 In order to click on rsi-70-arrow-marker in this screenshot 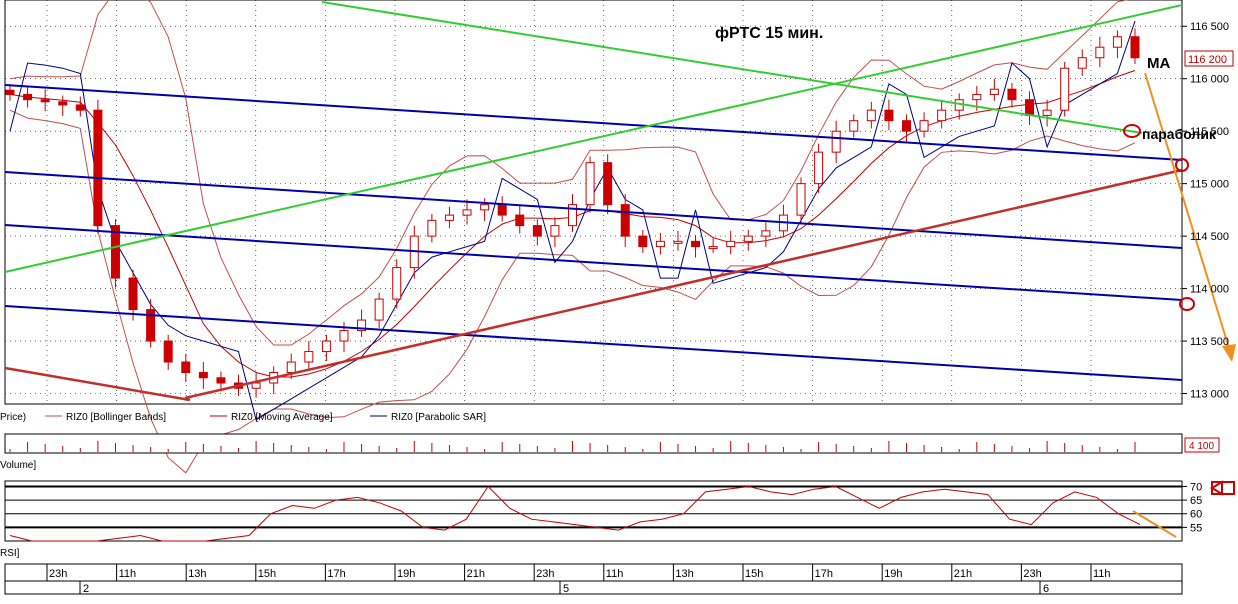, I will do `click(1222, 488)`.